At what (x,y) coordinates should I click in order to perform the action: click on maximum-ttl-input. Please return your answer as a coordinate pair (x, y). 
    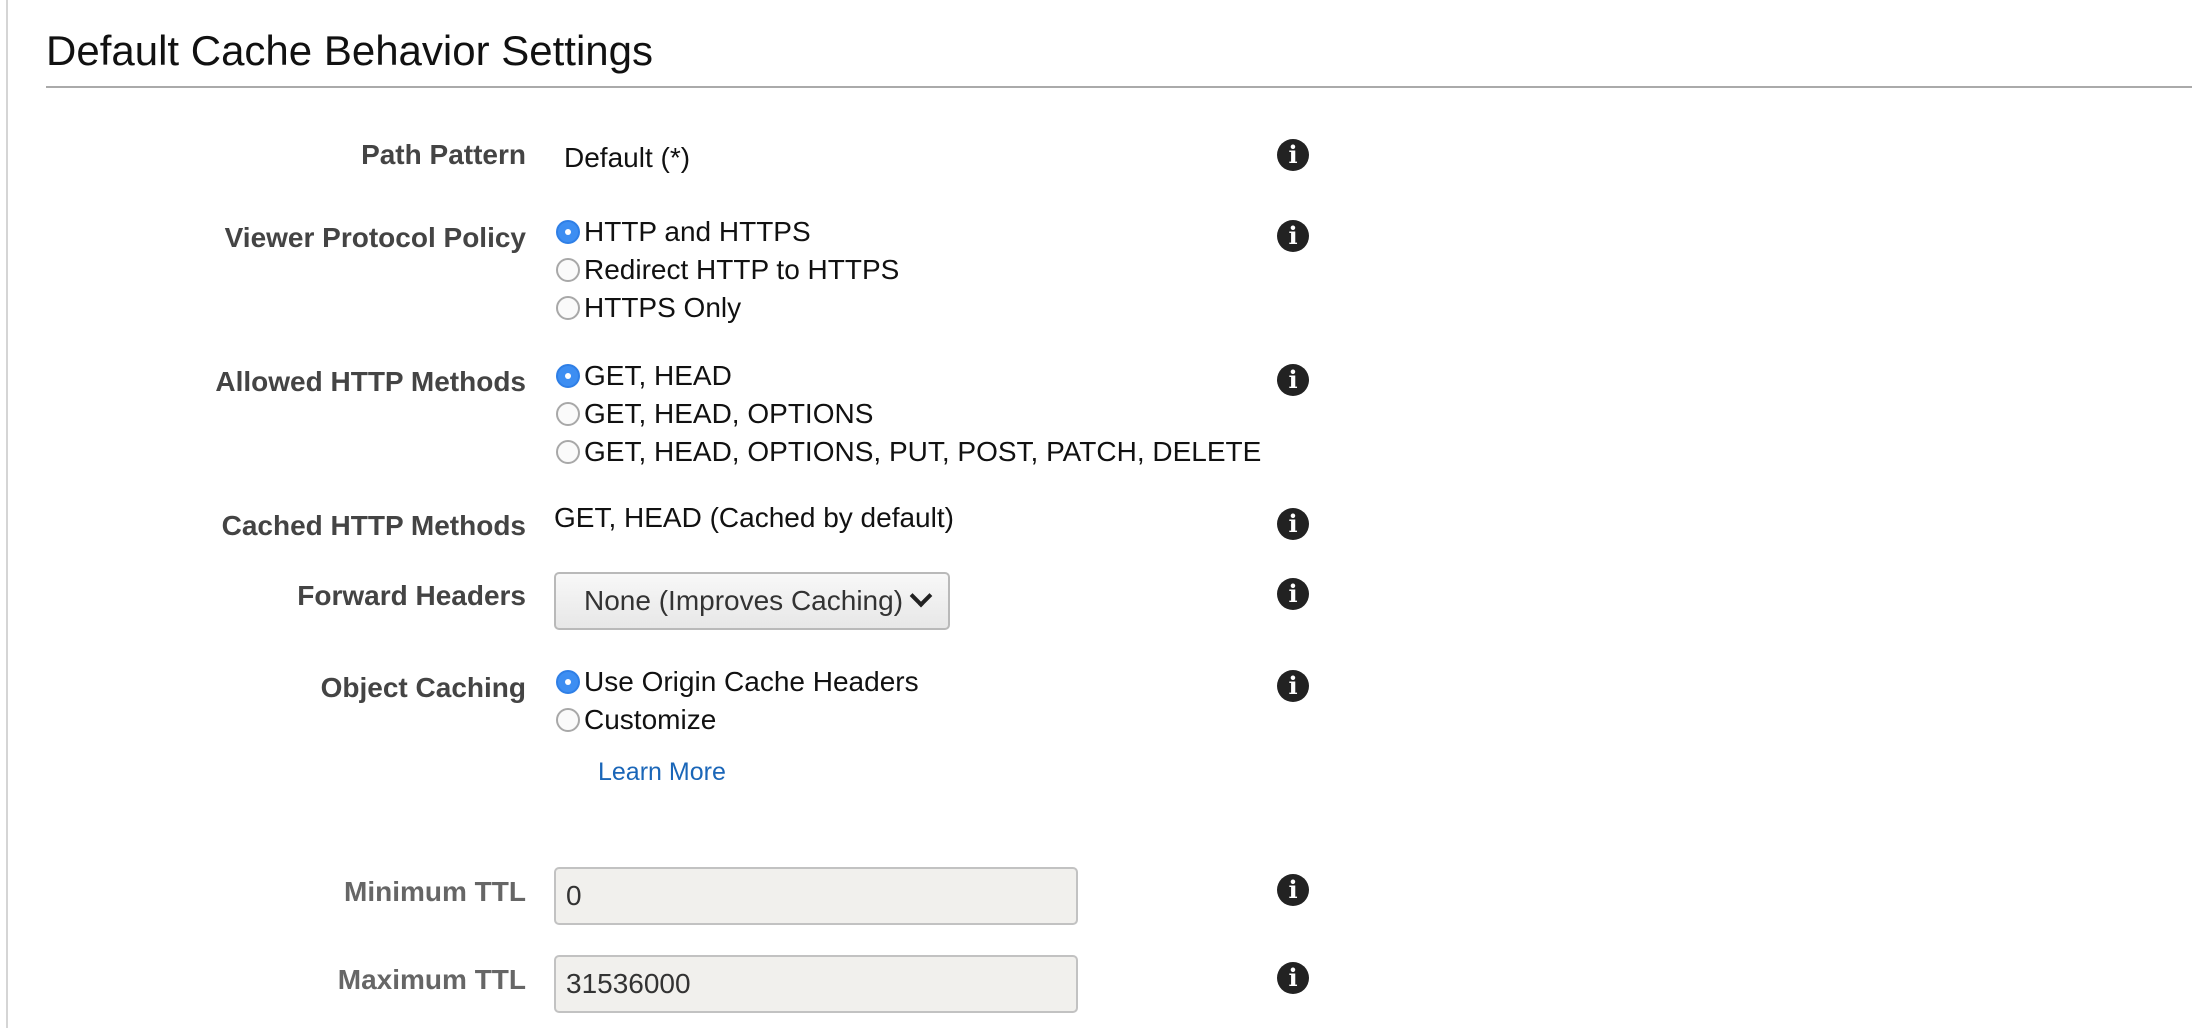
    Looking at the image, I should click on (816, 984).